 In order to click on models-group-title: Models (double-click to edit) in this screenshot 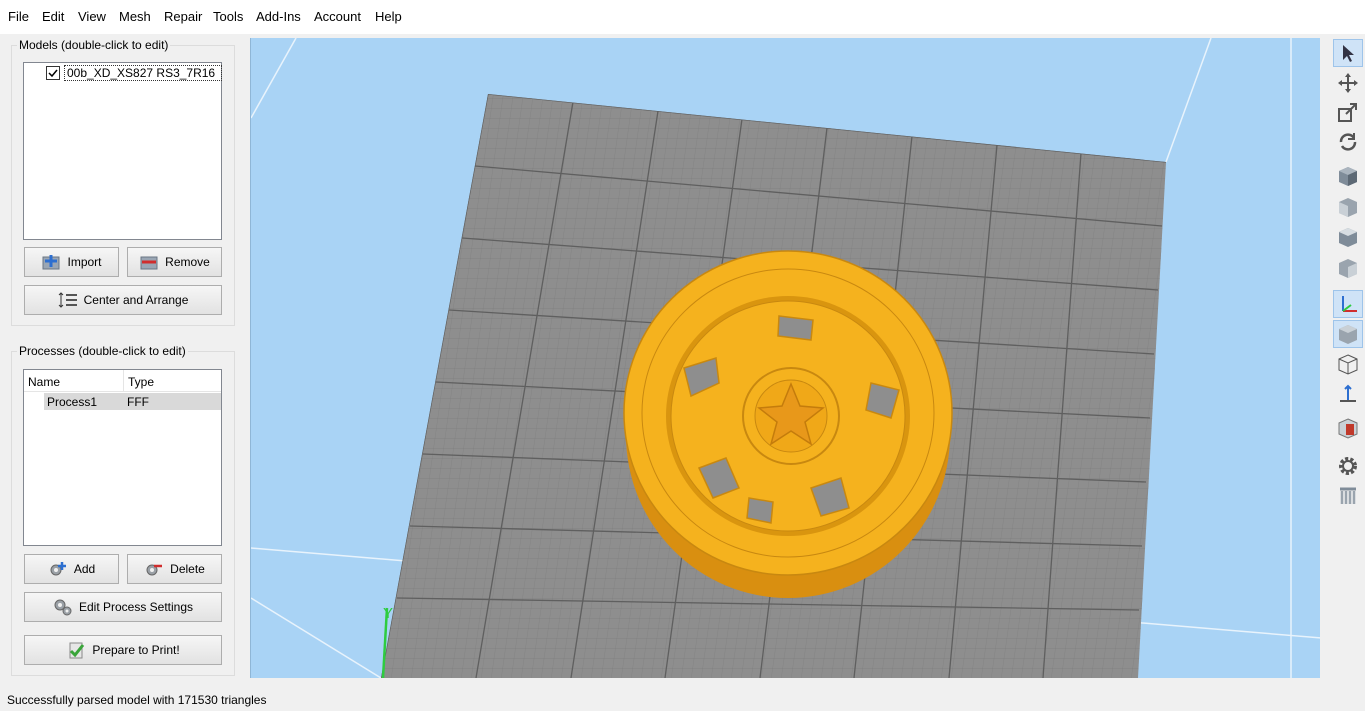, I will do `click(94, 45)`.